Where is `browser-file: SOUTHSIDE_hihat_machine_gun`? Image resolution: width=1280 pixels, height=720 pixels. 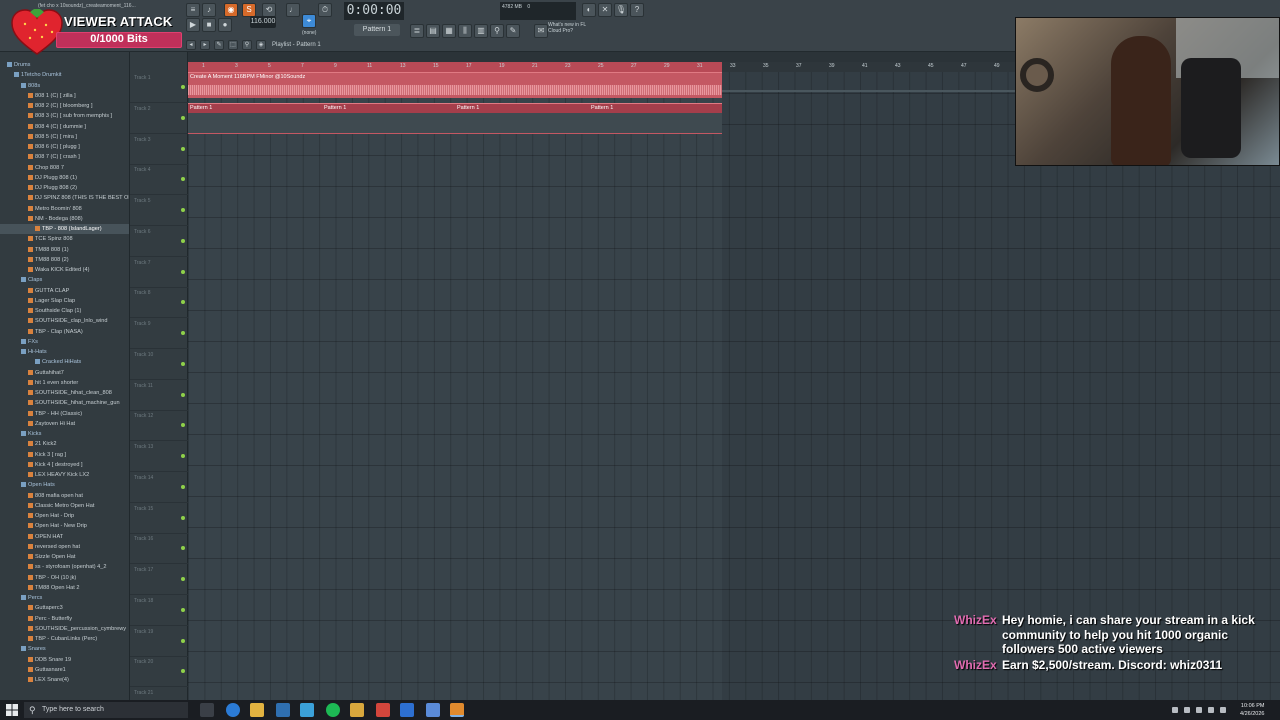
browser-file: SOUTHSIDE_hihat_machine_gun is located at coordinates (64, 403).